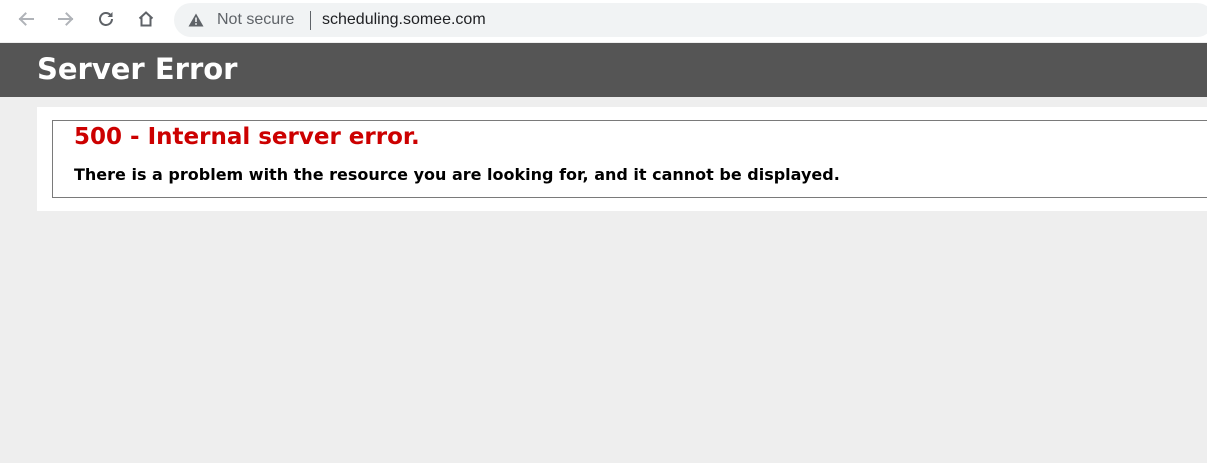 The image size is (1207, 463). I want to click on page-title: Server Error, so click(137, 69).